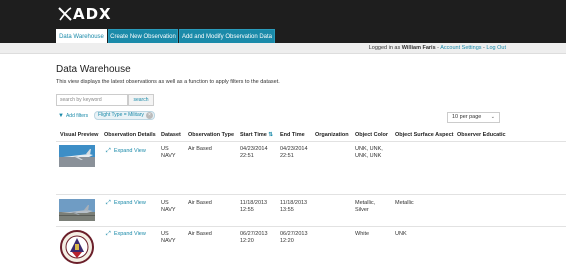 The height and width of the screenshot is (268, 566). What do you see at coordinates (292, 135) in the screenshot?
I see `column-header-end-time: End Time` at bounding box center [292, 135].